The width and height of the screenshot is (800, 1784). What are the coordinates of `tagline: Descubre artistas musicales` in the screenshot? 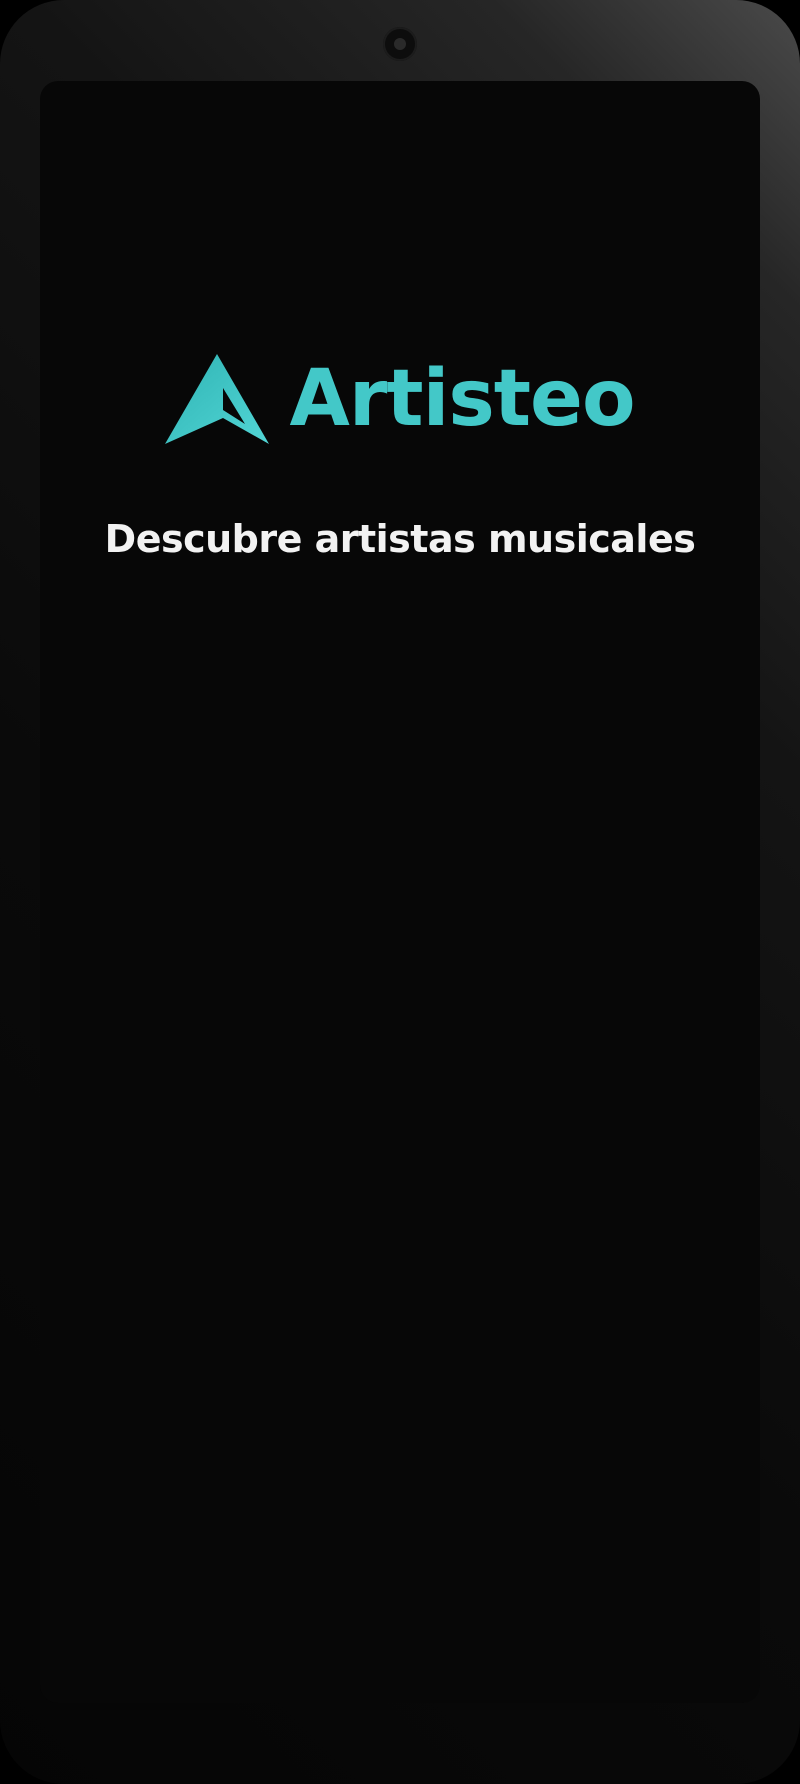 It's located at (400, 539).